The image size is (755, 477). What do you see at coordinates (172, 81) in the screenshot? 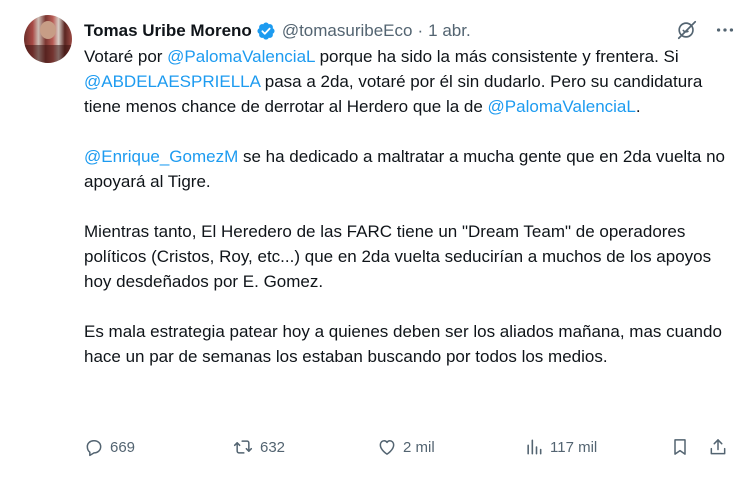
I see `mention-link: @ABDELAESPRIELLA` at bounding box center [172, 81].